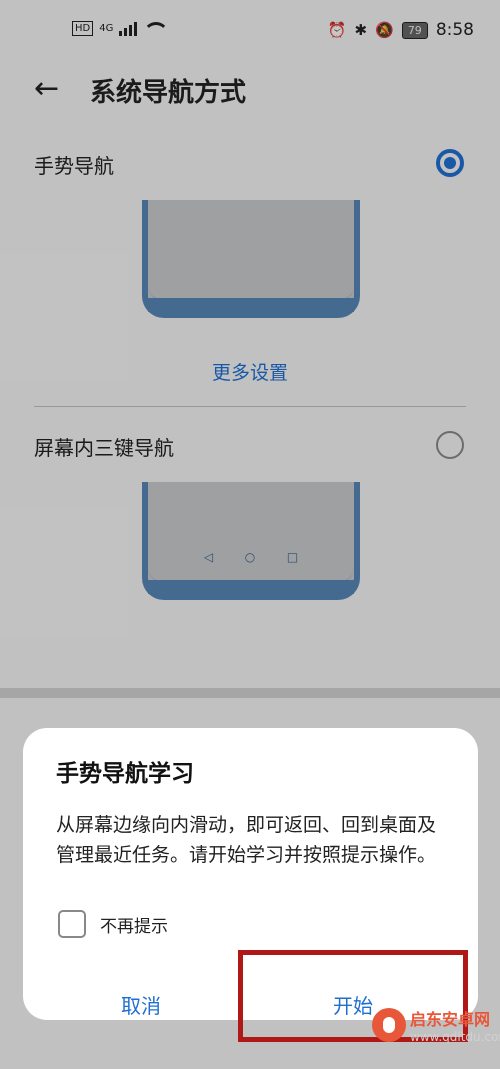  What do you see at coordinates (455, 1037) in the screenshot?
I see `watermark-url: www.qdltdu.com` at bounding box center [455, 1037].